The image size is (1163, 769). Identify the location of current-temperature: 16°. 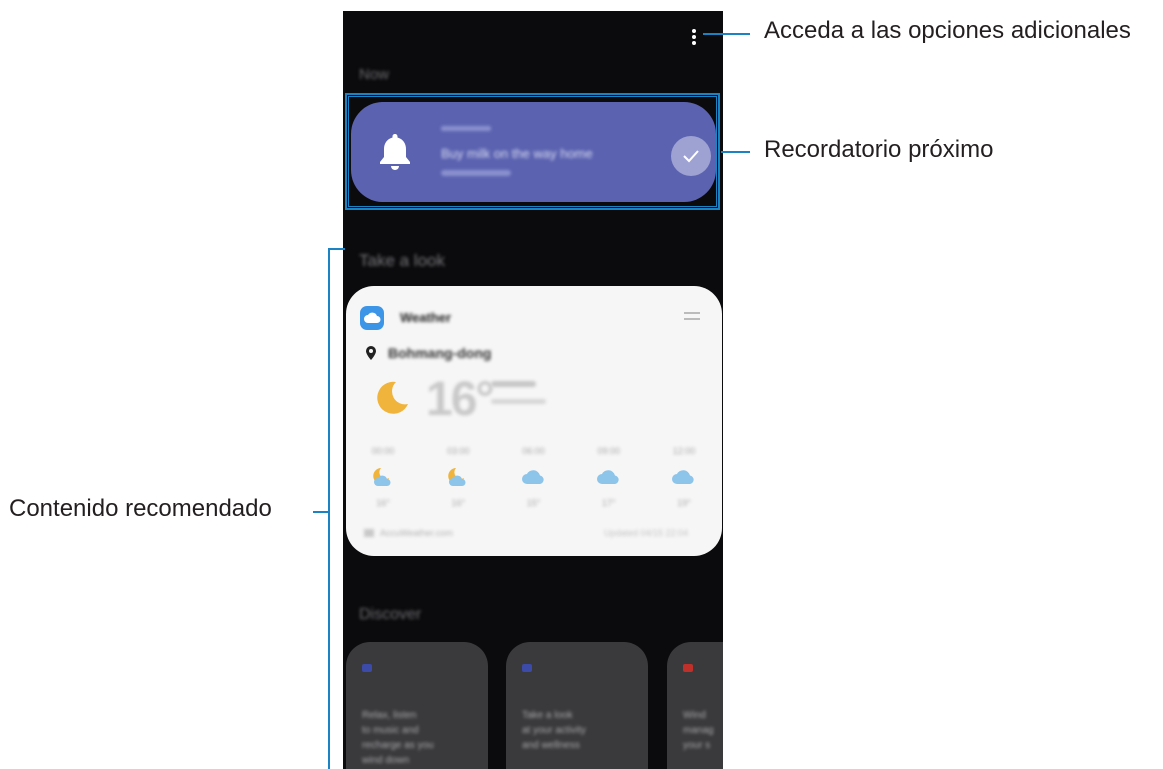
(460, 399).